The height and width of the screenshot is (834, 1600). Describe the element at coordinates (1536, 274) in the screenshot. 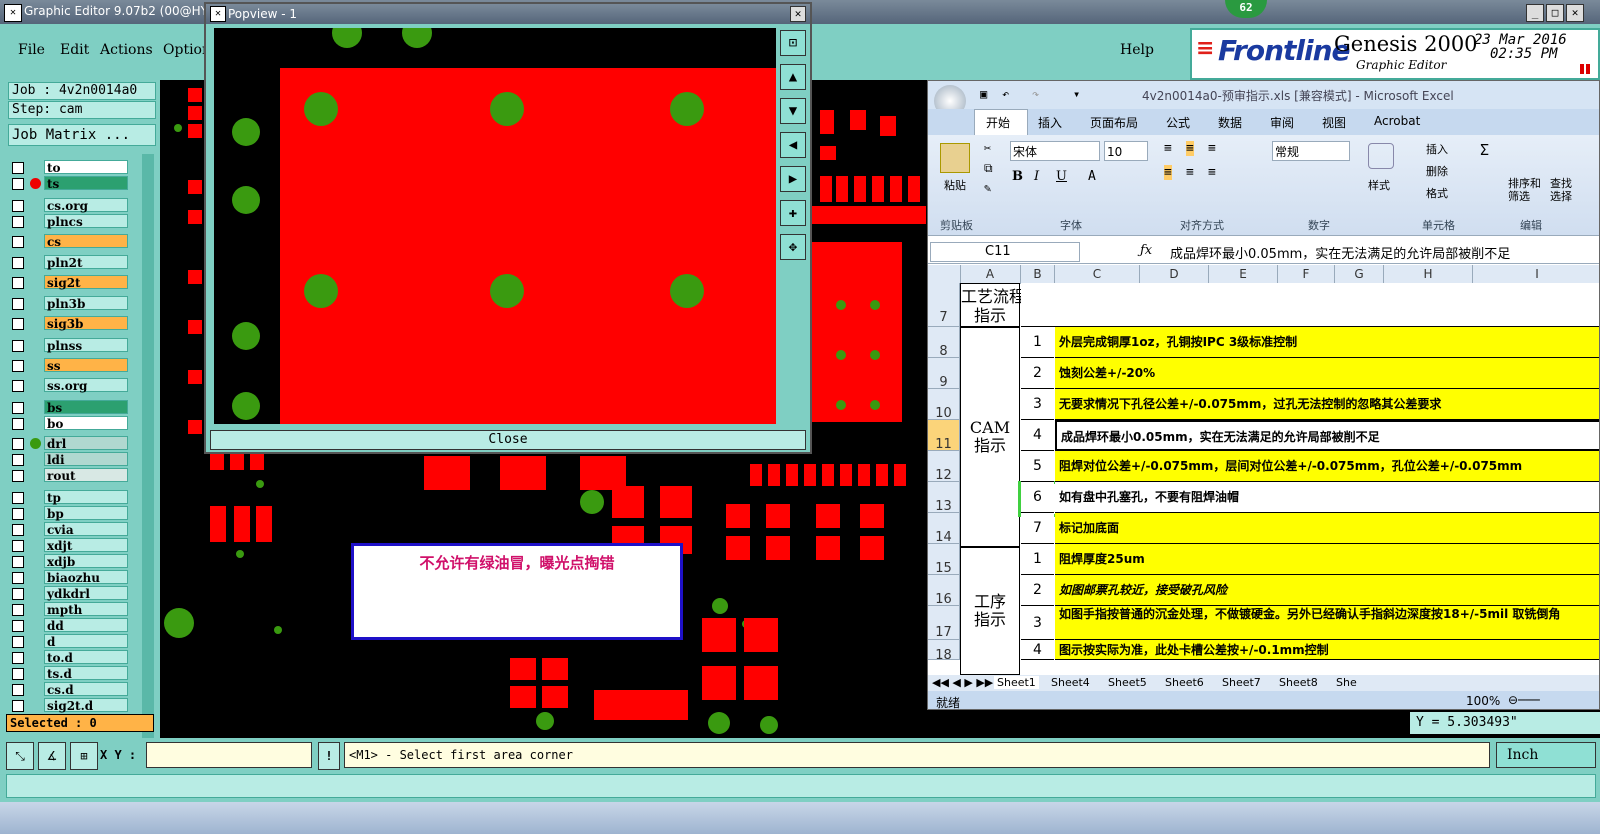

I see `column-header: I` at that location.